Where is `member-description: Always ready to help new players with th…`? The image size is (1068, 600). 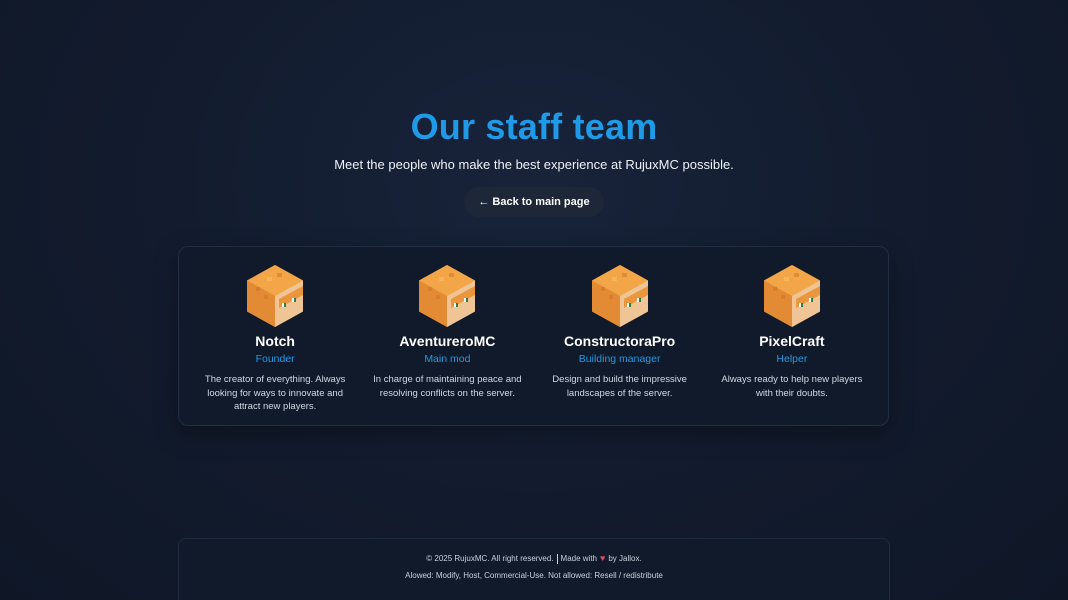
member-description: Always ready to help new players with th… is located at coordinates (792, 386).